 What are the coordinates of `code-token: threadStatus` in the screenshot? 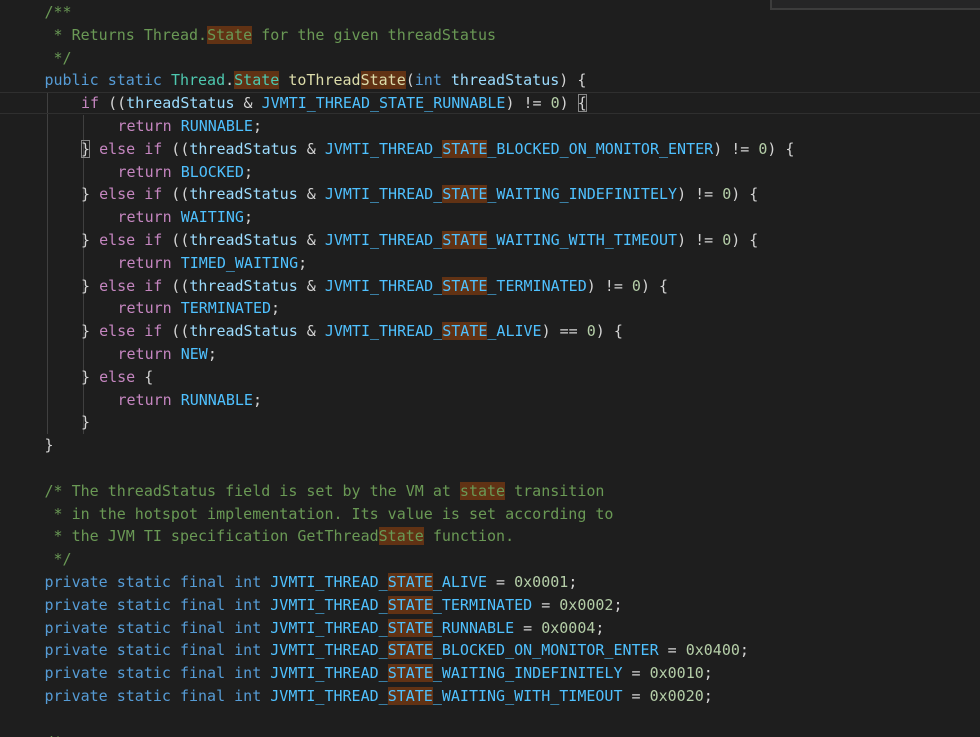 It's located at (243, 194).